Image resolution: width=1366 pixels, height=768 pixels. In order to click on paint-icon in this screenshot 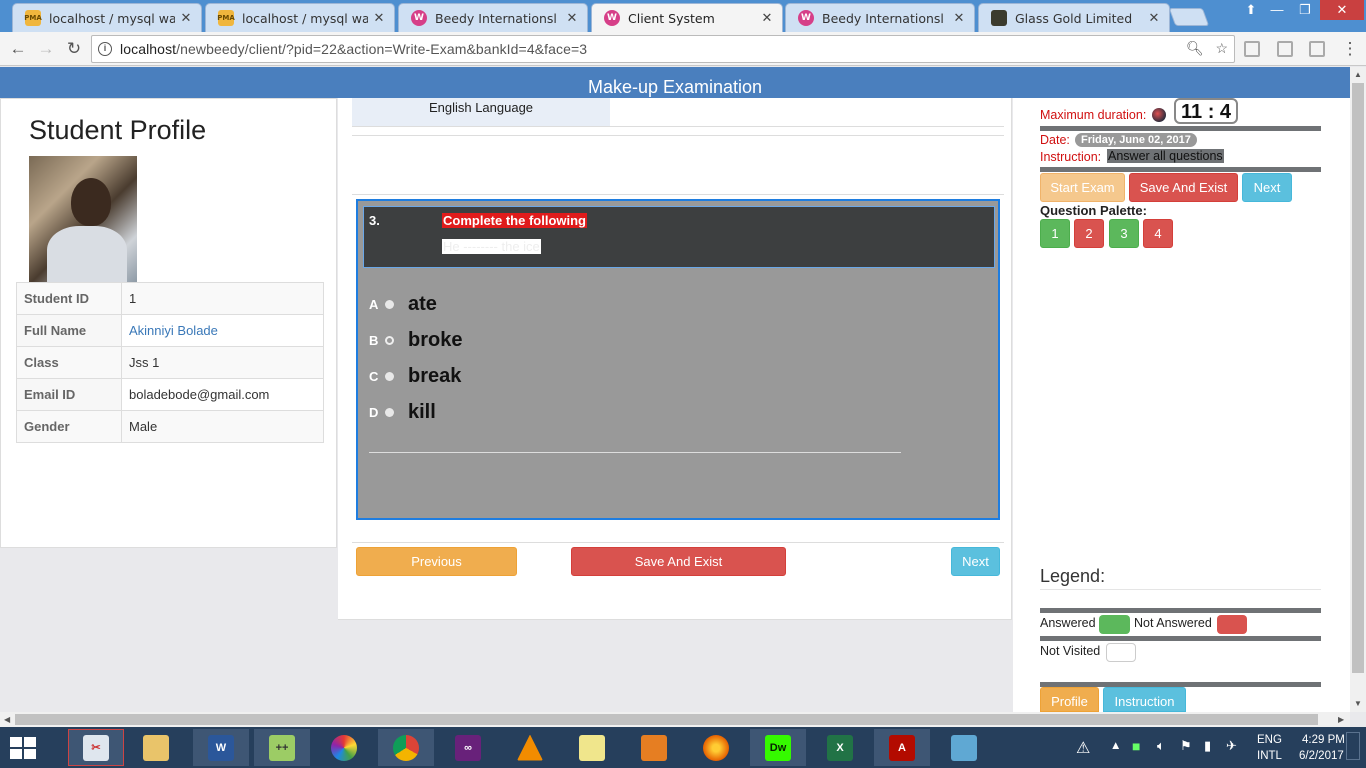, I will do `click(344, 747)`.